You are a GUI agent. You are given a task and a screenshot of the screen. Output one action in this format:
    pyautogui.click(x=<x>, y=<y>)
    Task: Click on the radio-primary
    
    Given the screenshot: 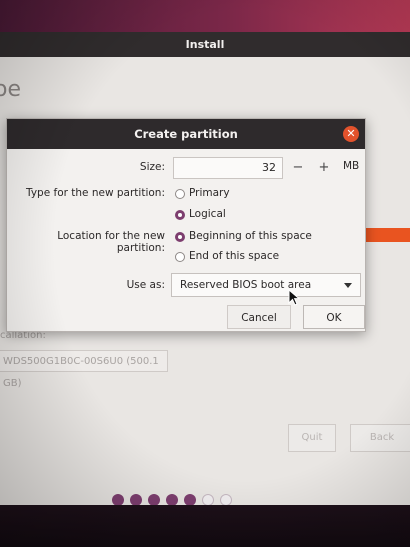 What is the action you would take?
    pyautogui.click(x=180, y=194)
    